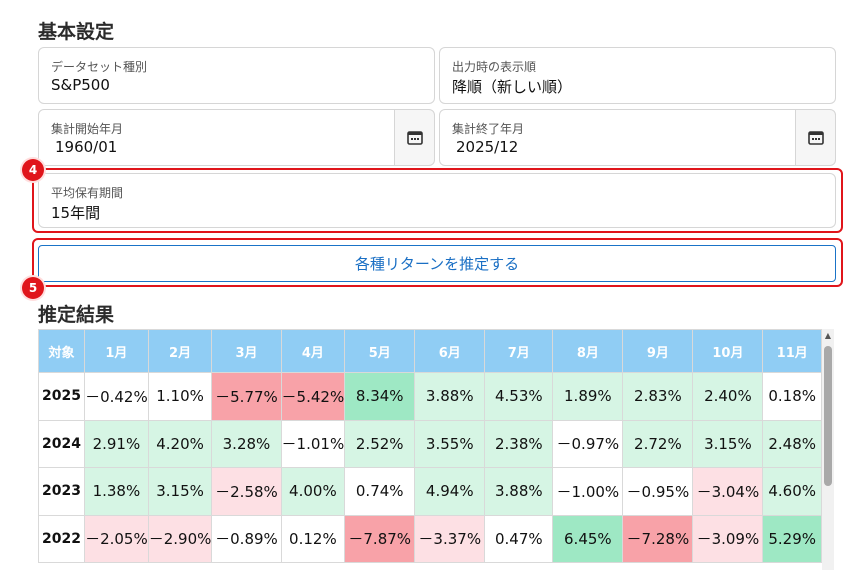  What do you see at coordinates (637, 75) in the screenshot?
I see `order-select: 出力時の表示順 降順（新しい順）` at bounding box center [637, 75].